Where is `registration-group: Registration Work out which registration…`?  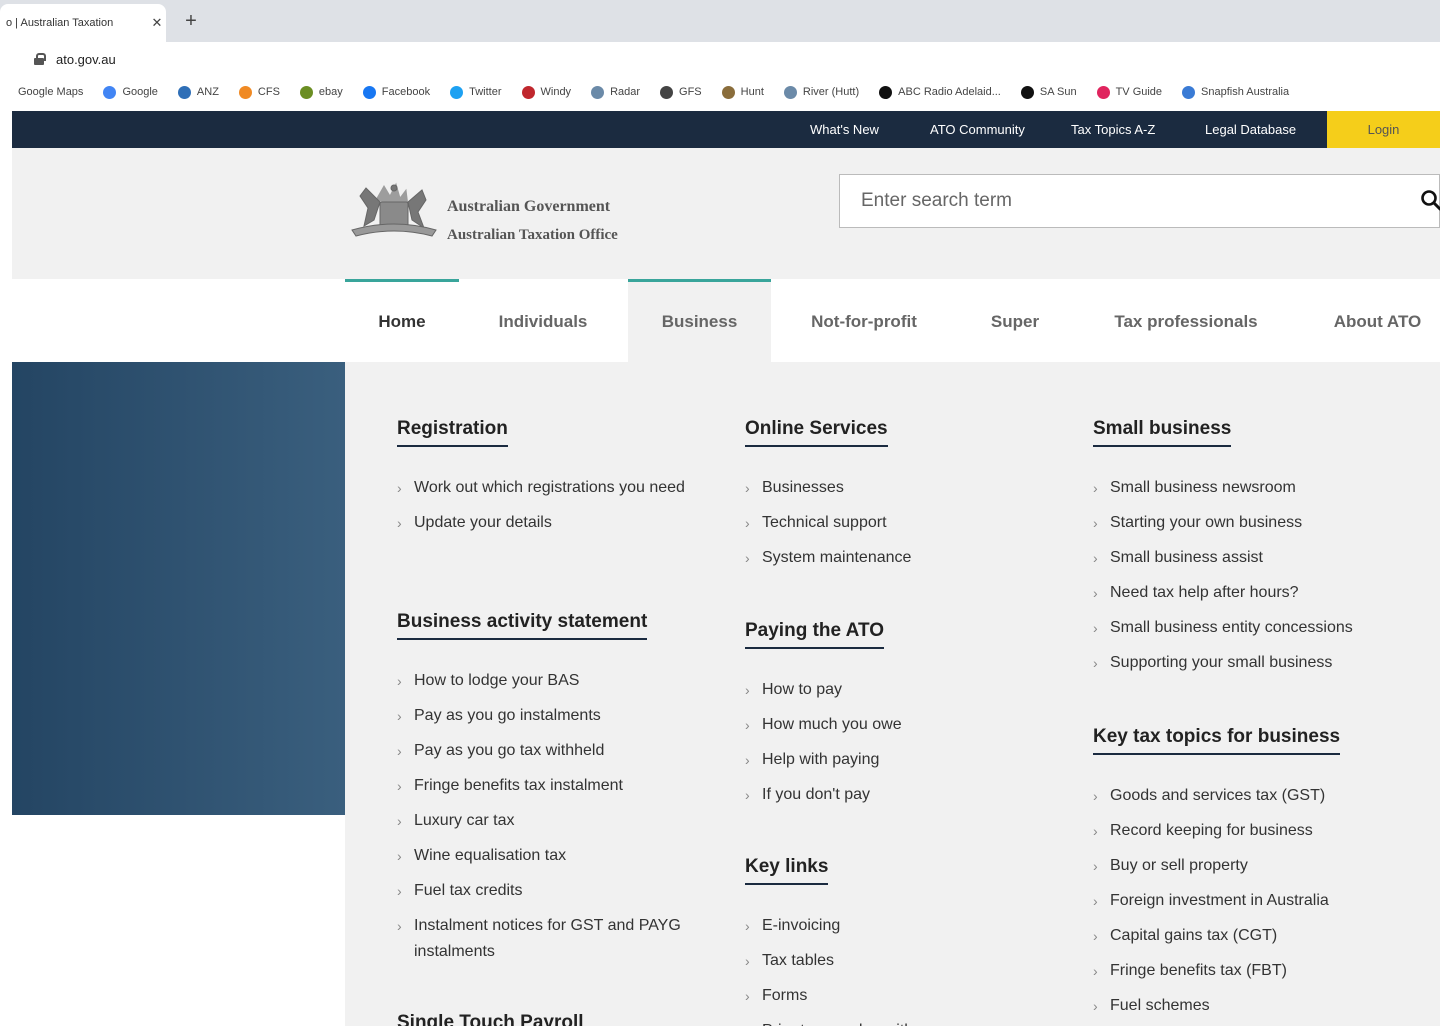 registration-group: Registration Work out which registration… is located at coordinates (547, 481).